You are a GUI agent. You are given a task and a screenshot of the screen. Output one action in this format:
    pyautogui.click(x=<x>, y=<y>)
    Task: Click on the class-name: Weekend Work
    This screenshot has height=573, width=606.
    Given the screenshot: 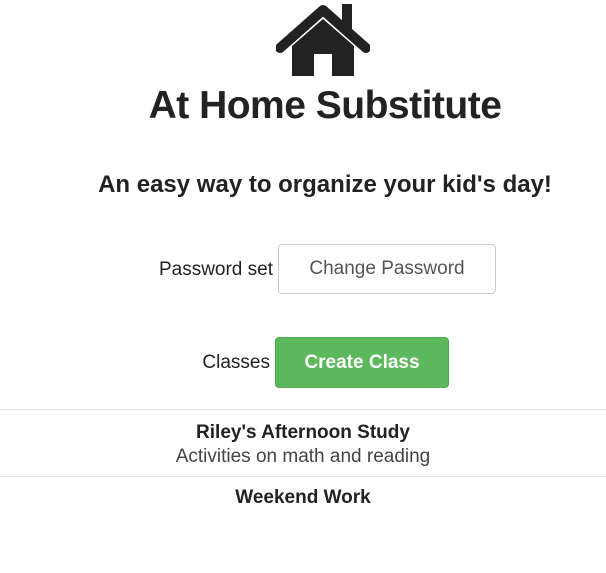 What is the action you would take?
    pyautogui.click(x=303, y=497)
    